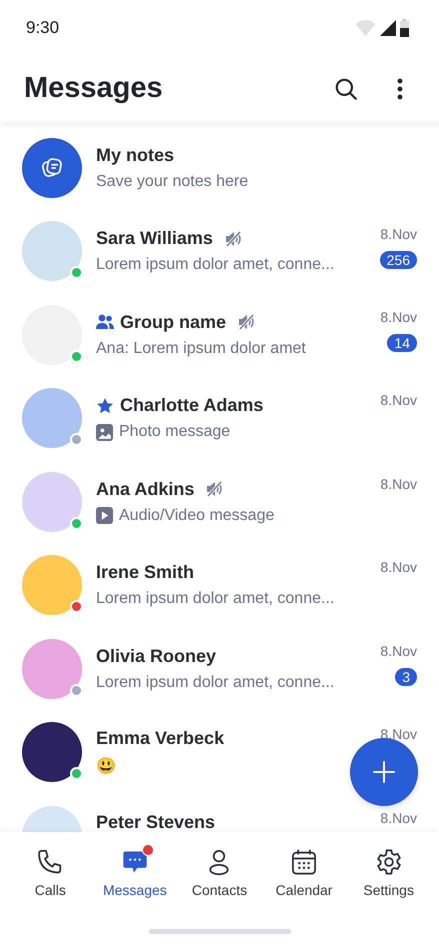  Describe the element at coordinates (365, 28) in the screenshot. I see `wifi-icon` at that location.